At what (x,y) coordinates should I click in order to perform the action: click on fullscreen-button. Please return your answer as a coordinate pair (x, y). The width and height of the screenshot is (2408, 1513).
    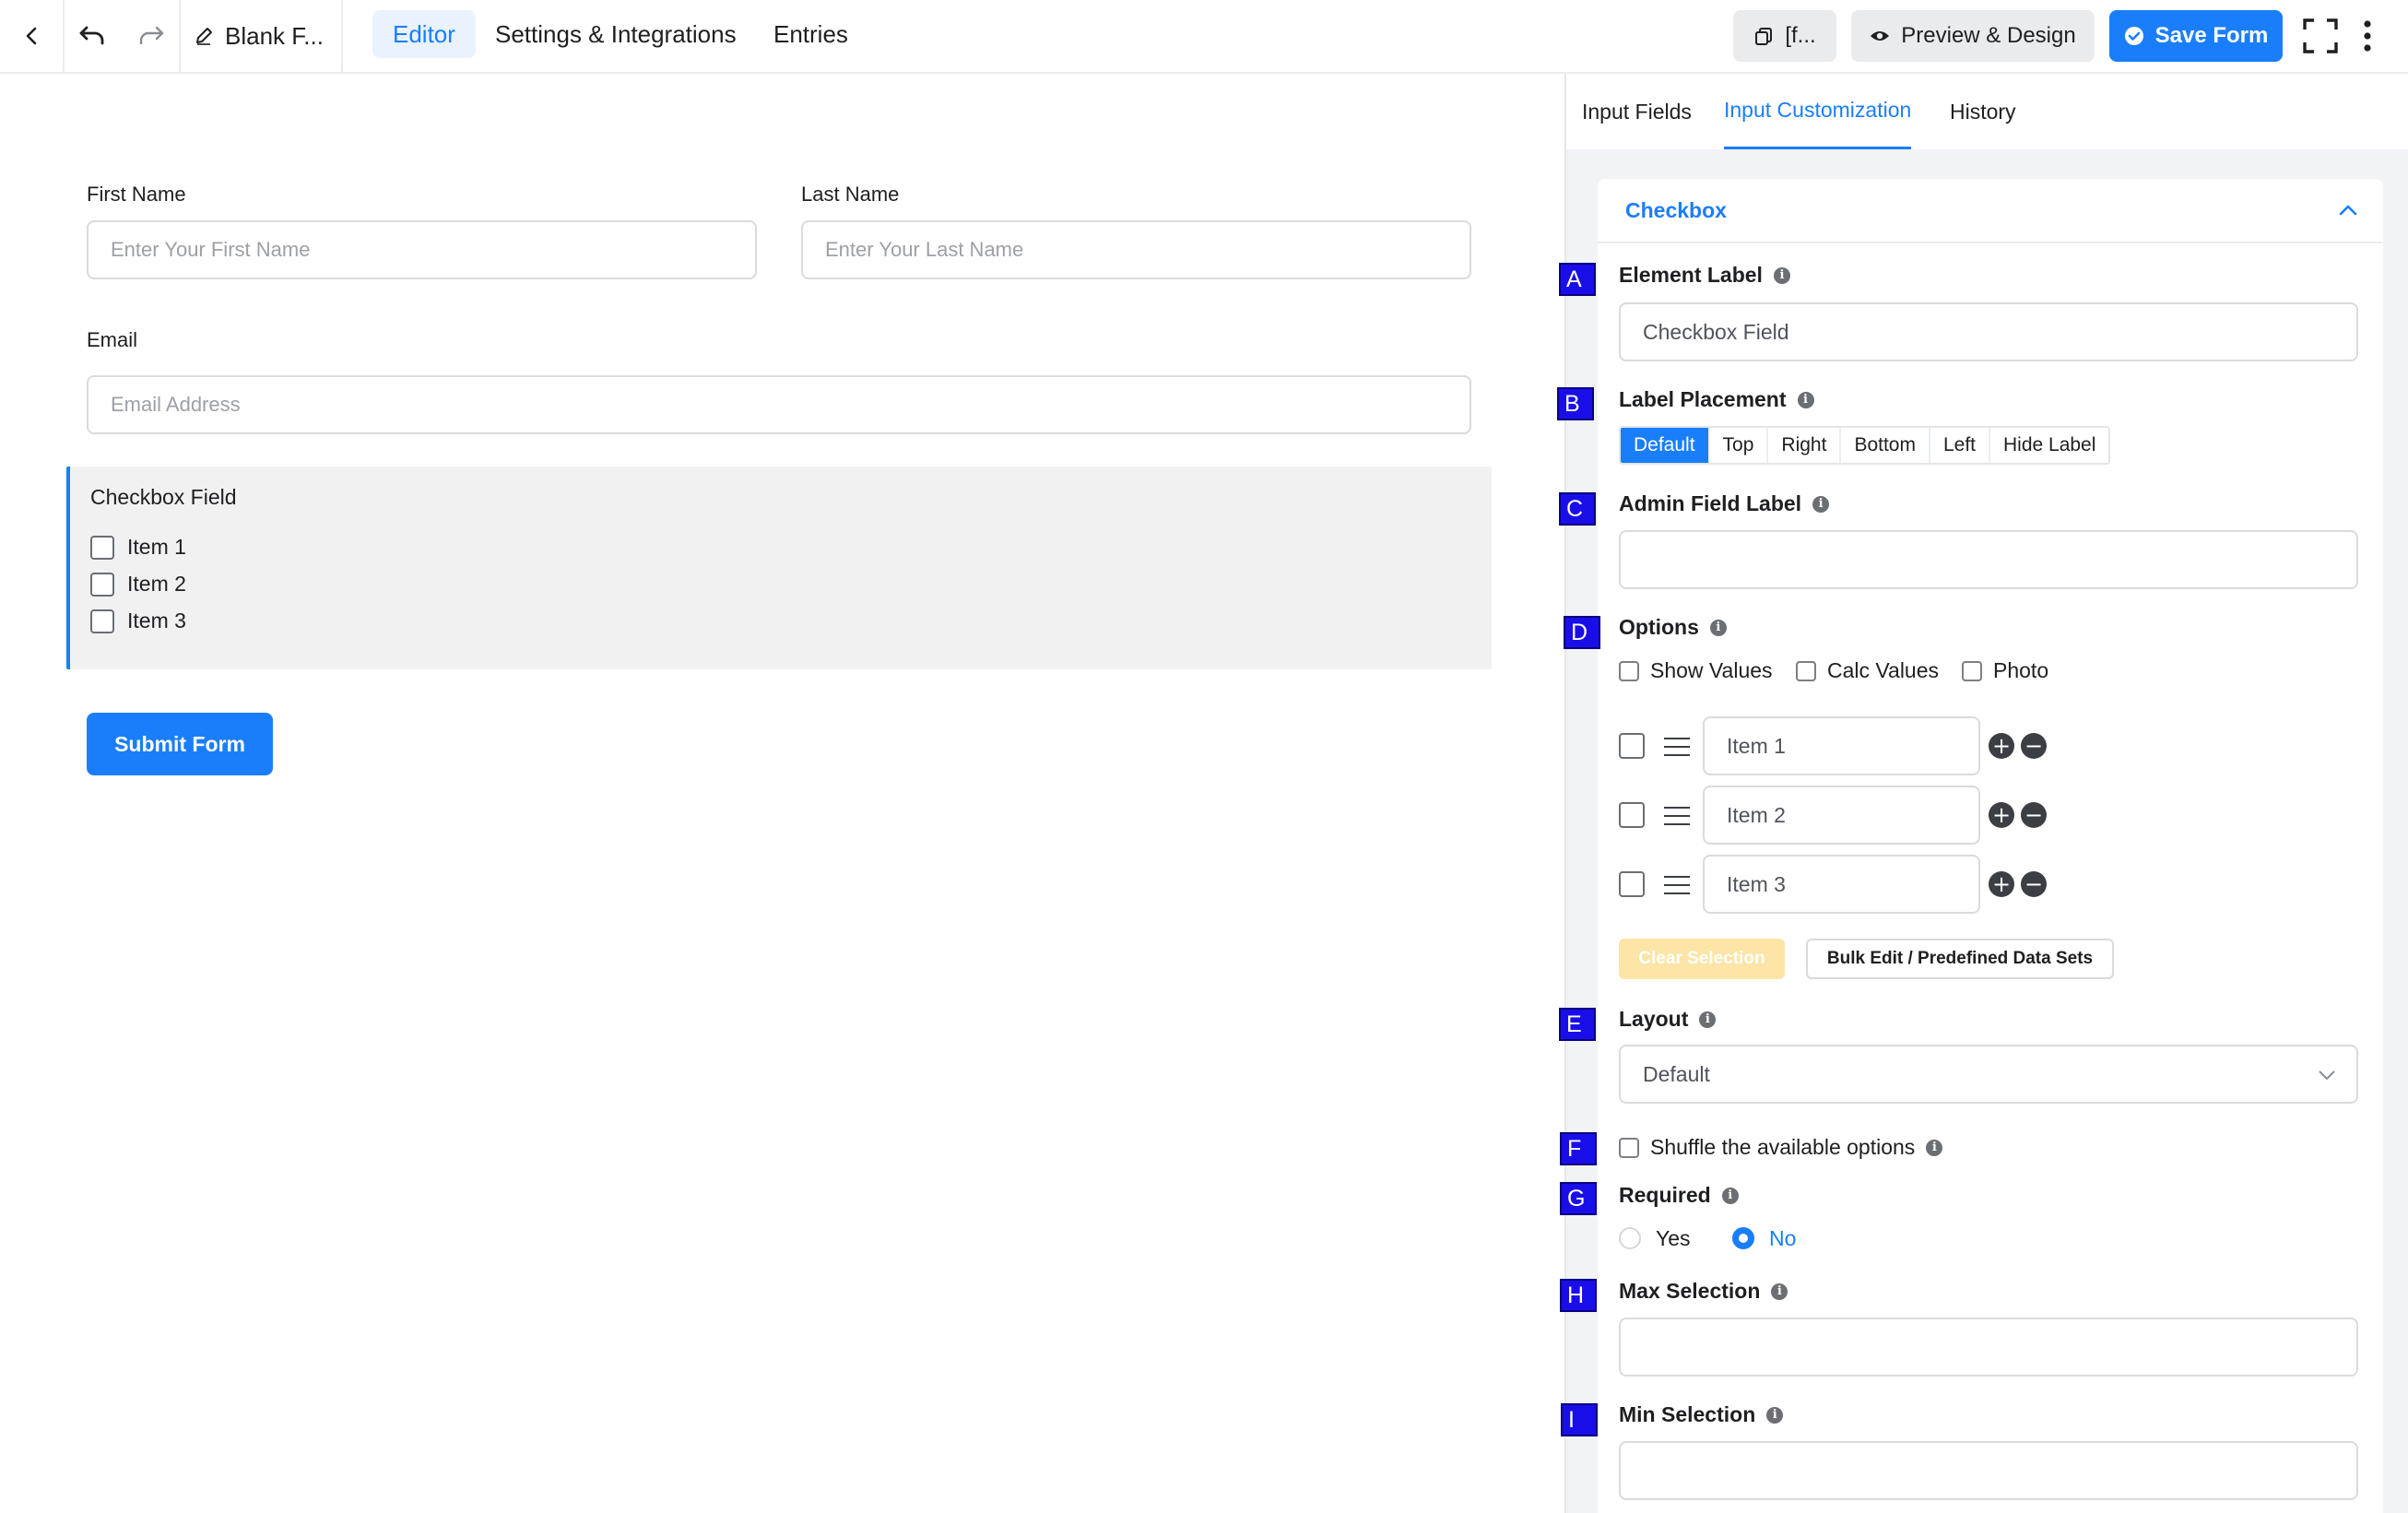
    Looking at the image, I should click on (2320, 36).